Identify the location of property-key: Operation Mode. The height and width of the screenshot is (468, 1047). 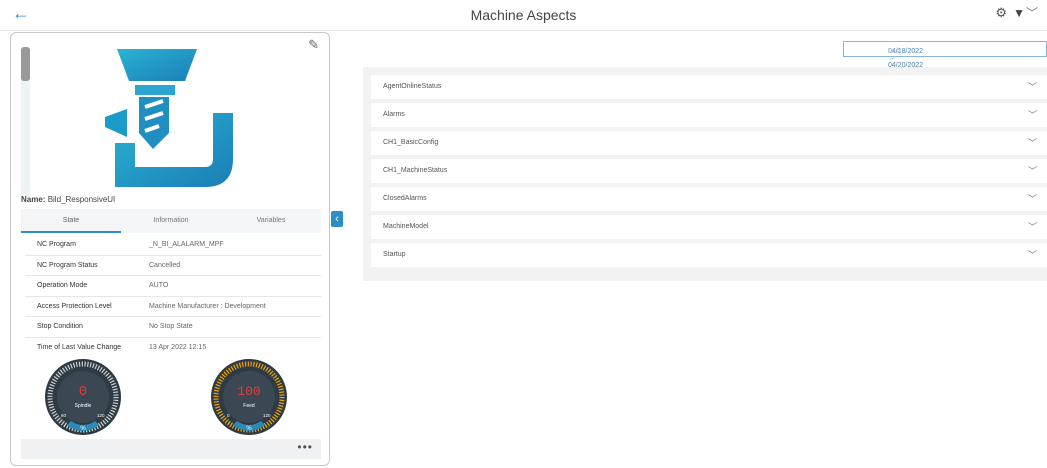
(62, 285).